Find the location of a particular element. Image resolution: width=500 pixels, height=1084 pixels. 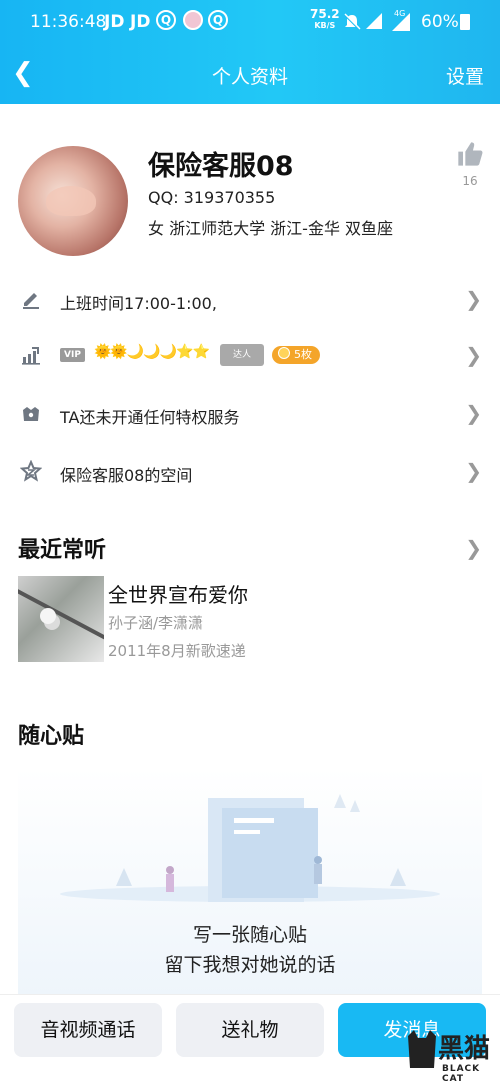

profile-qq: QQ: 319370355 is located at coordinates (212, 197).